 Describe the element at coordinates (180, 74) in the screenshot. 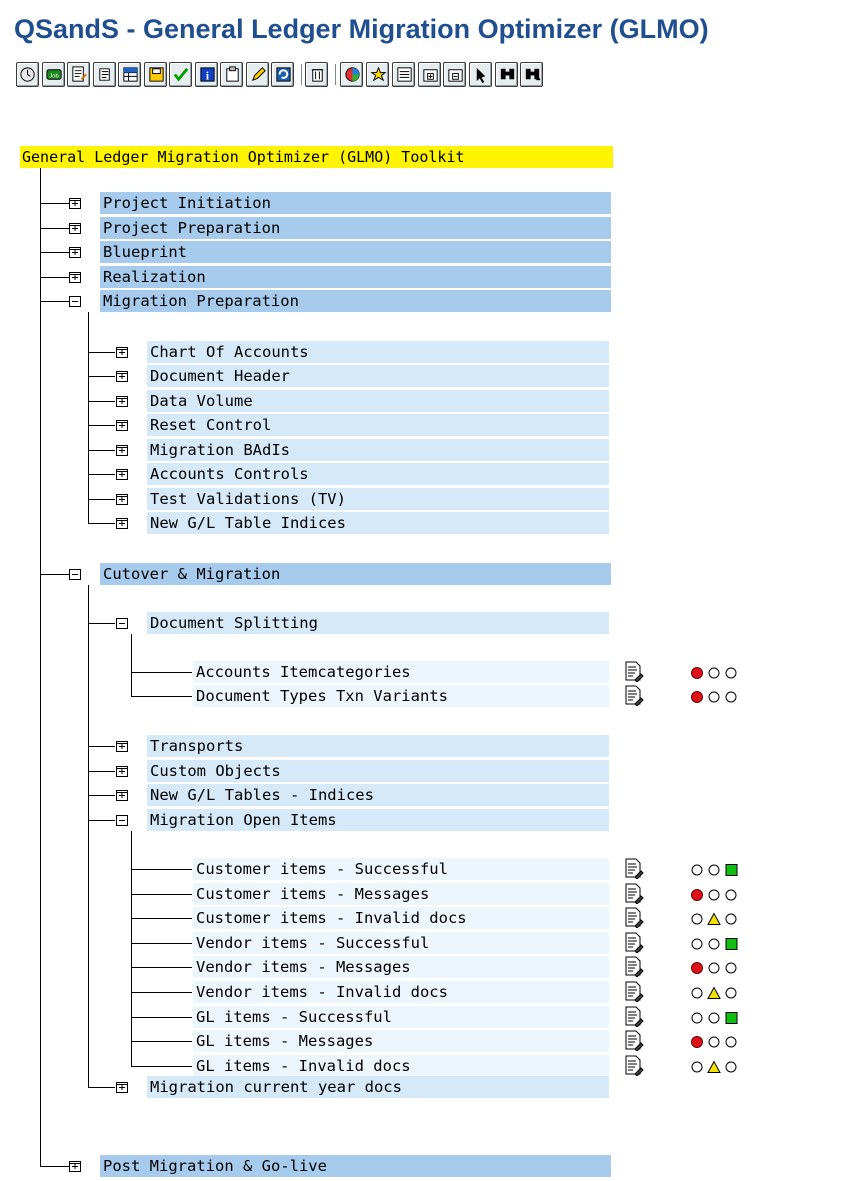

I see `check-button` at that location.